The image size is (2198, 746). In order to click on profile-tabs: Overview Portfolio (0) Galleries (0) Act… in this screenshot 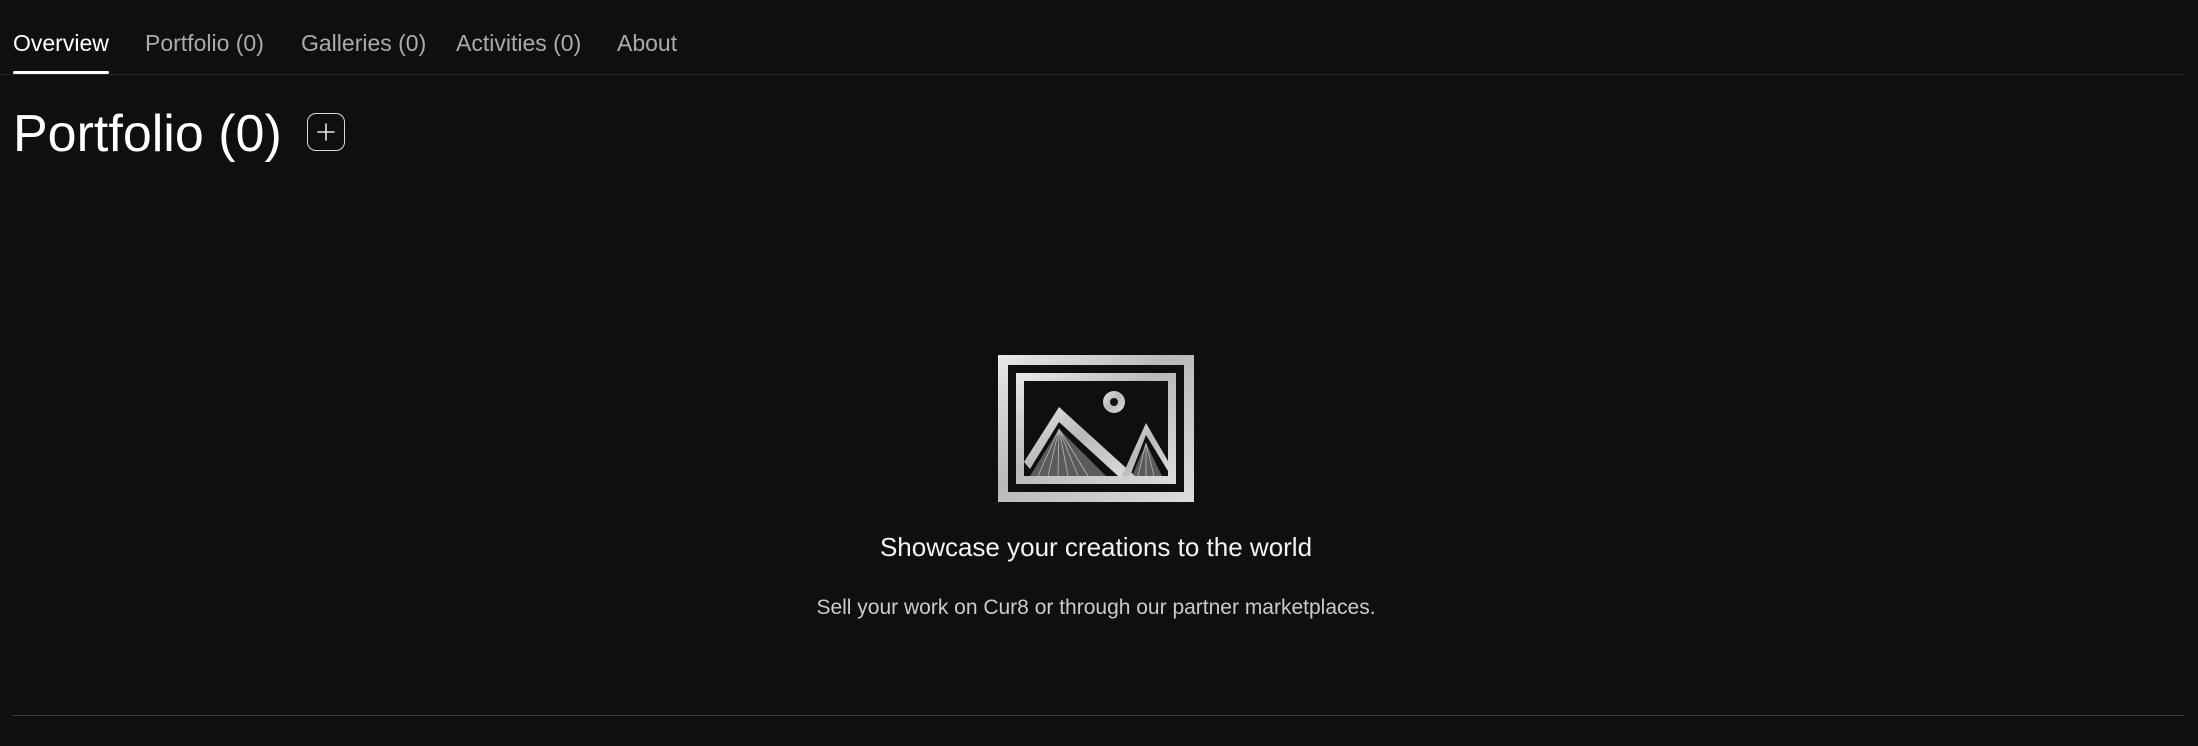, I will do `click(1092, 37)`.